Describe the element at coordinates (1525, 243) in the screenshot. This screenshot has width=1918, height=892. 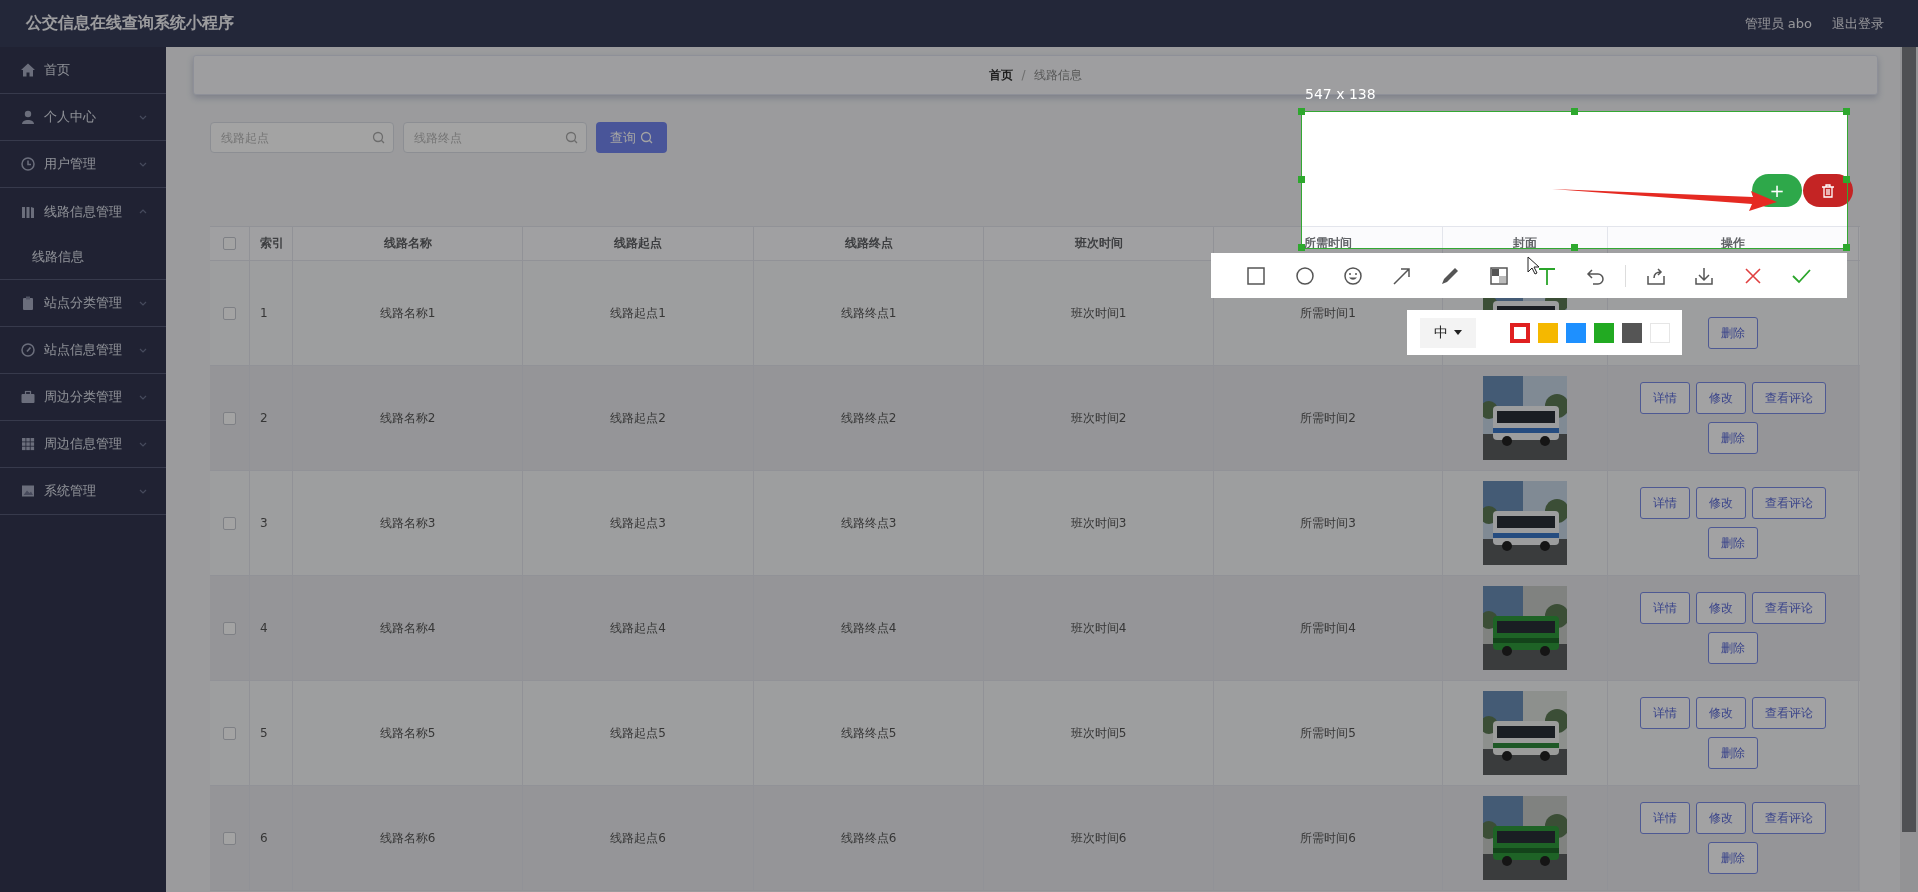
I see `column-header: 封面` at that location.